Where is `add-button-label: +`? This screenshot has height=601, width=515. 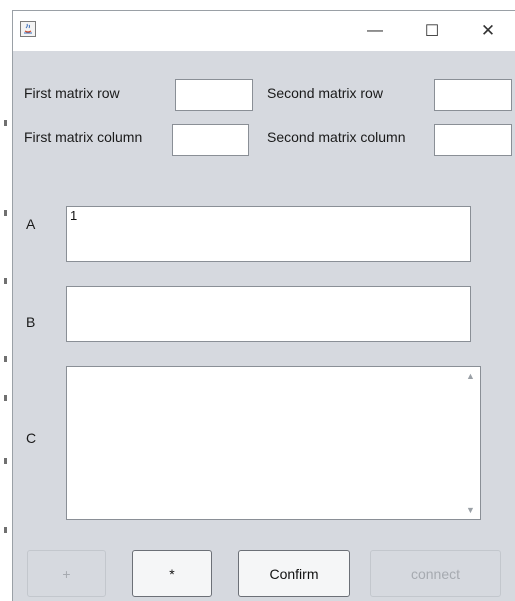
add-button-label: + is located at coordinates (66, 573).